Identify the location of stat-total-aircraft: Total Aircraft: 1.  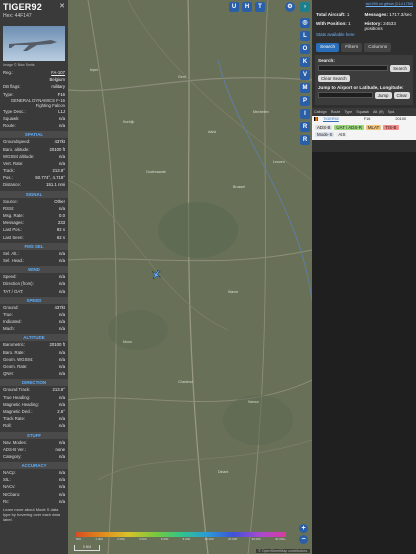
(333, 14).